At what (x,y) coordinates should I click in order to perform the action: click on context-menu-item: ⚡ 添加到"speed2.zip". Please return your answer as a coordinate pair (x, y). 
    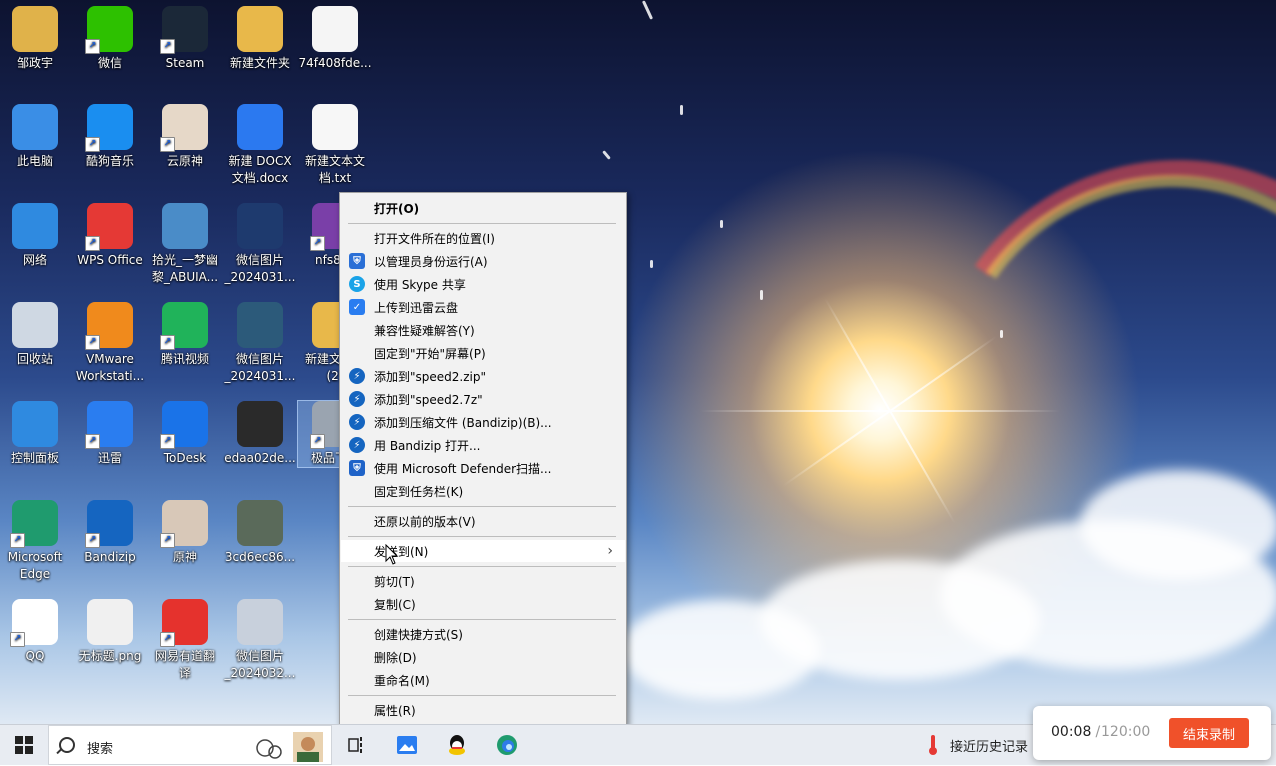
    Looking at the image, I should click on (483, 376).